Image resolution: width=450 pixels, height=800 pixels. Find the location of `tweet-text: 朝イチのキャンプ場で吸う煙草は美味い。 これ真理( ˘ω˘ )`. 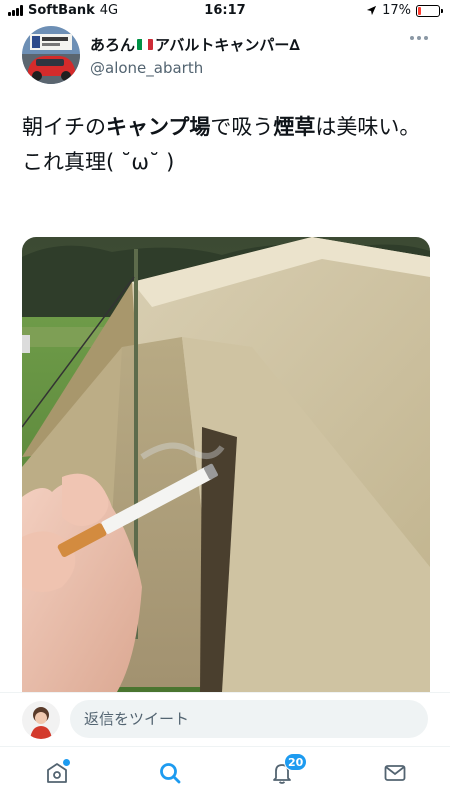

tweet-text: 朝イチのキャンプ場で吸う煙草は美味い。 これ真理( ˘ω˘ ) is located at coordinates (227, 145).